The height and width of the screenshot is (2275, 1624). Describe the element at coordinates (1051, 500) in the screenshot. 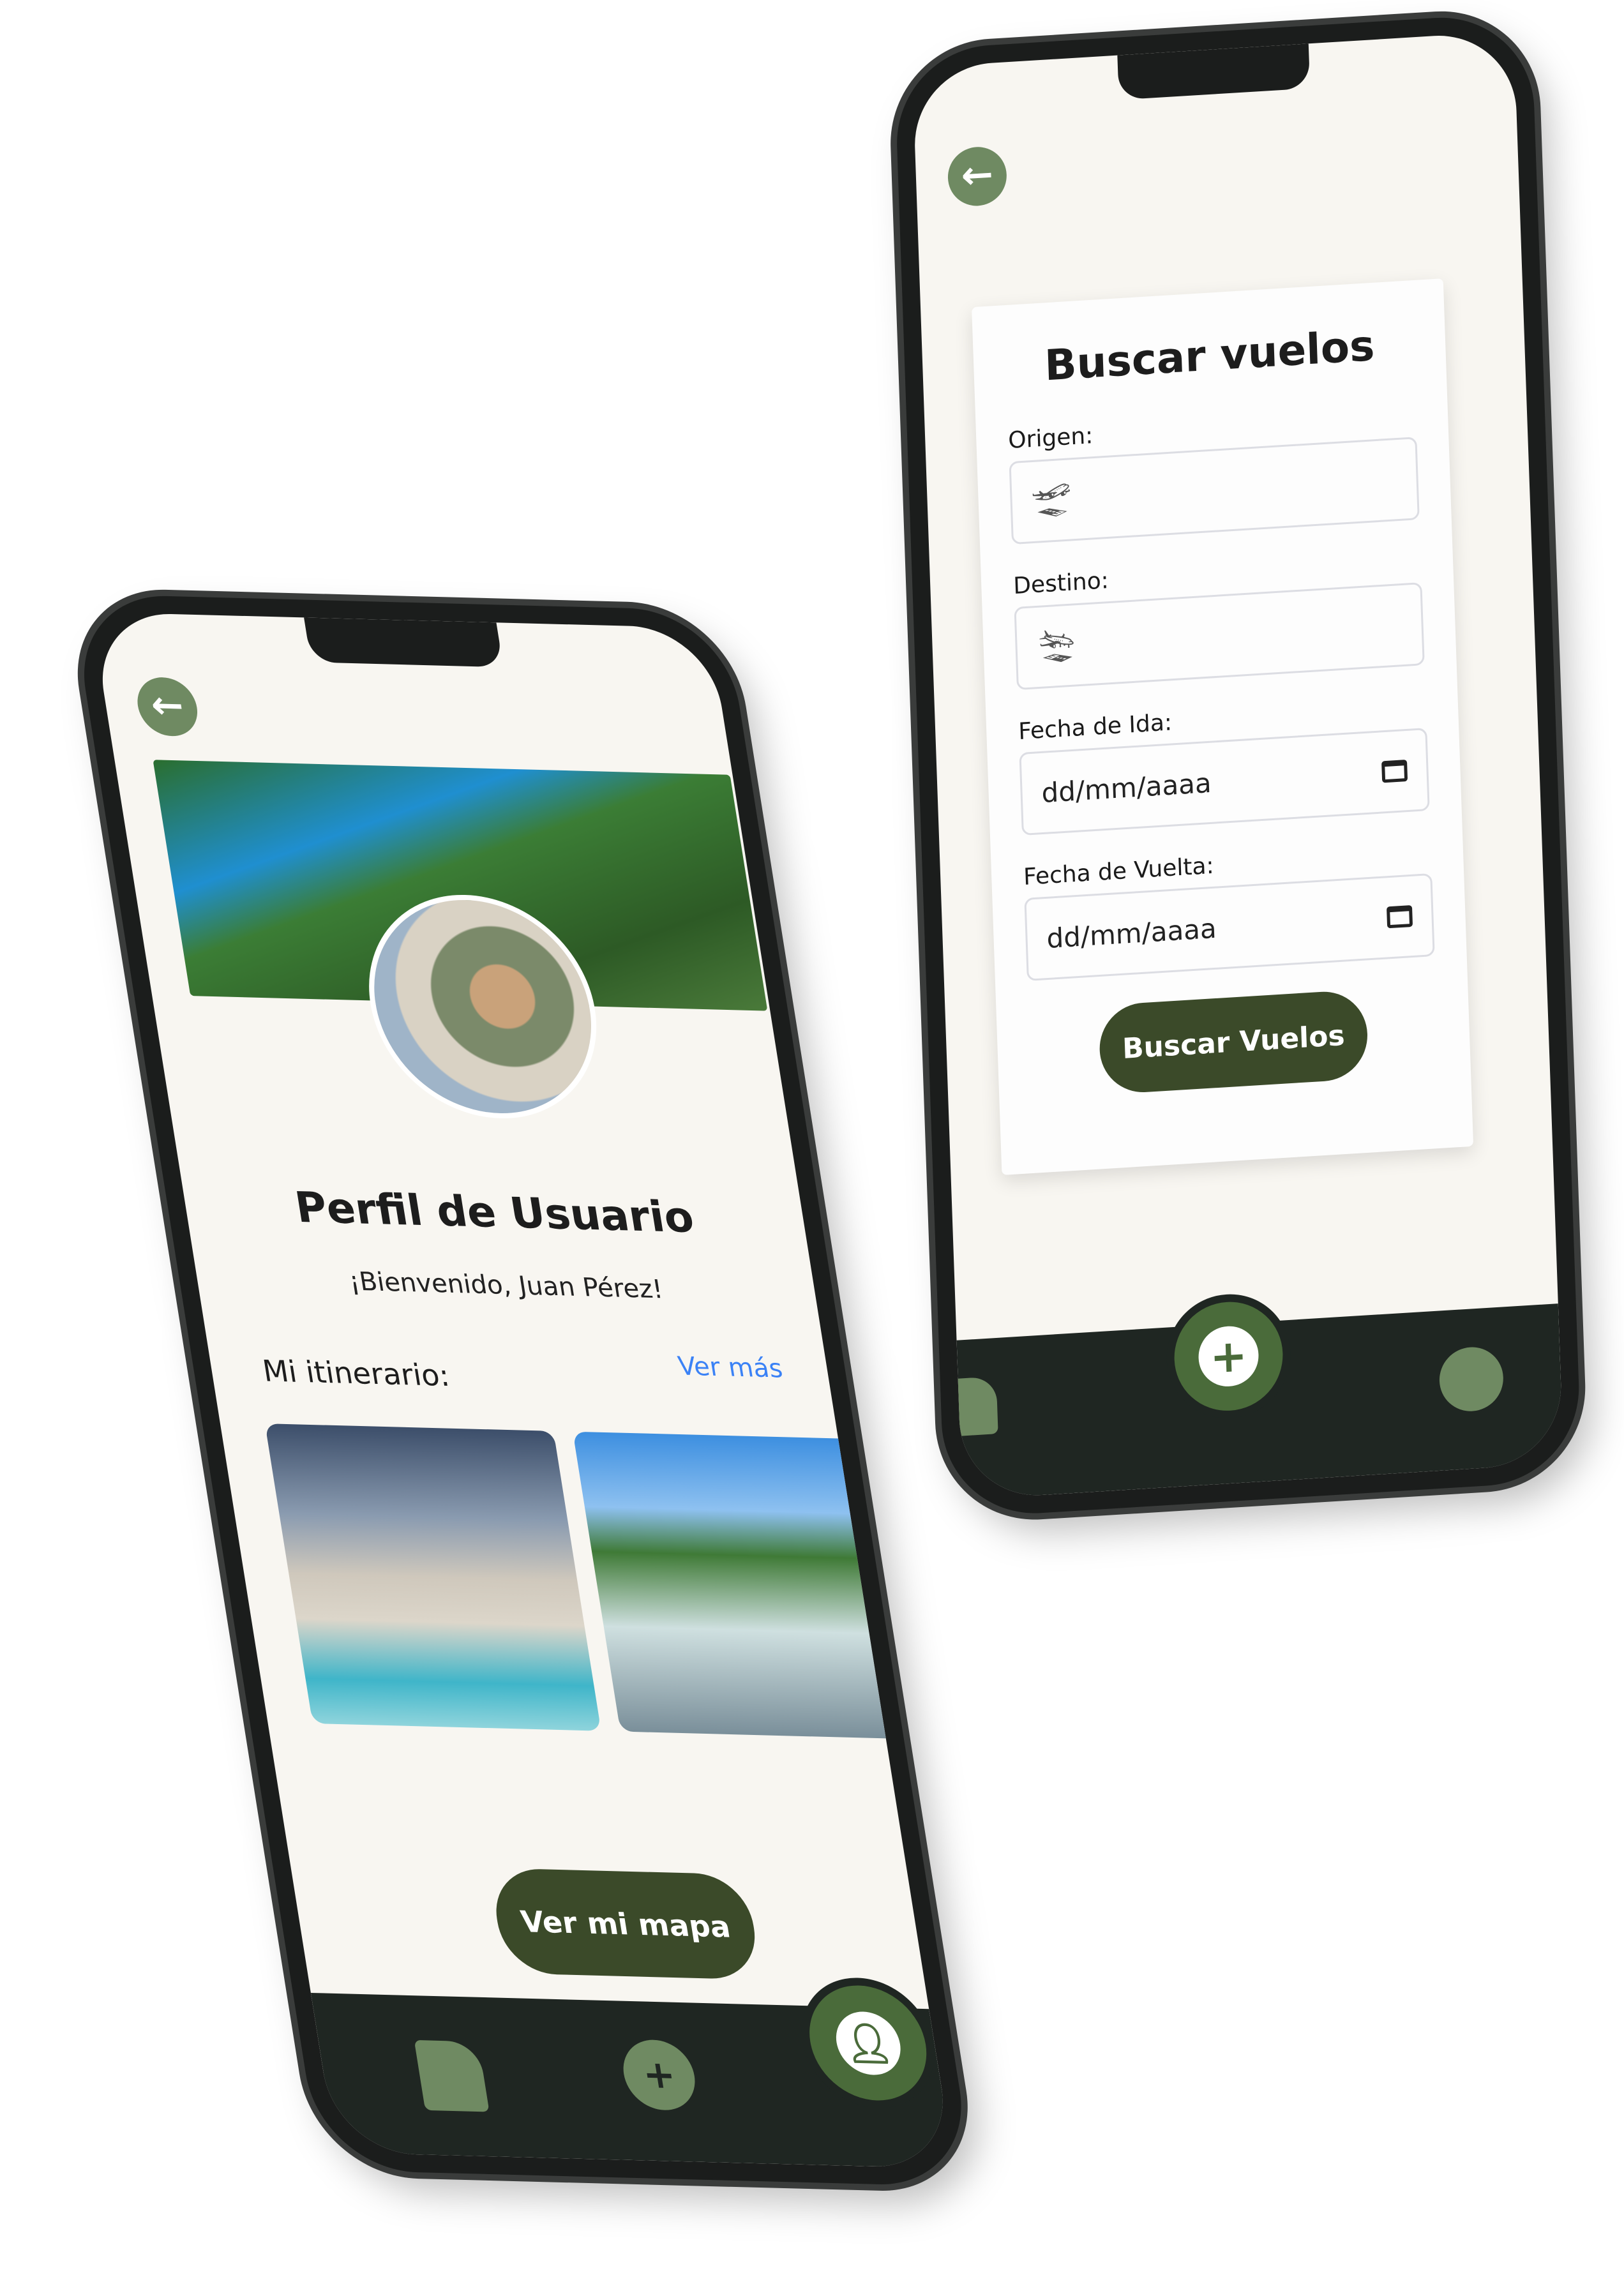

I see `plane-departure-icon: 🛫︎` at that location.